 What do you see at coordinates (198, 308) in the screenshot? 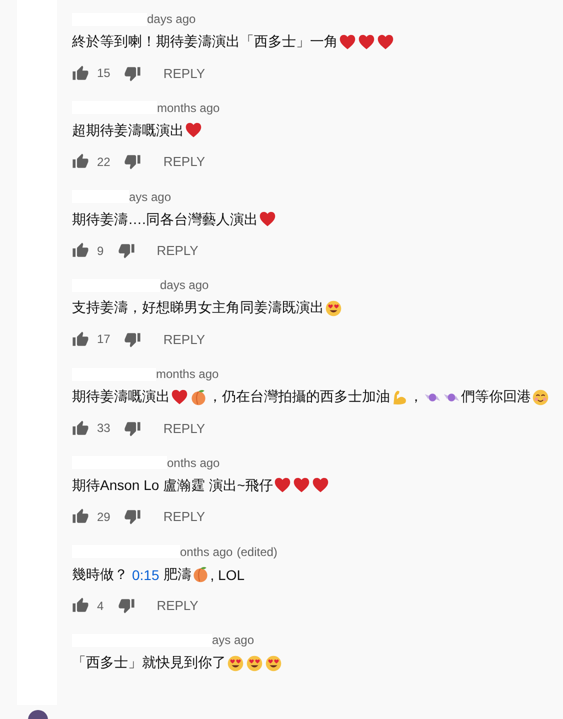
I see `comment-text: 支持姜濤，好想睇男女主角同姜濤既演出` at bounding box center [198, 308].